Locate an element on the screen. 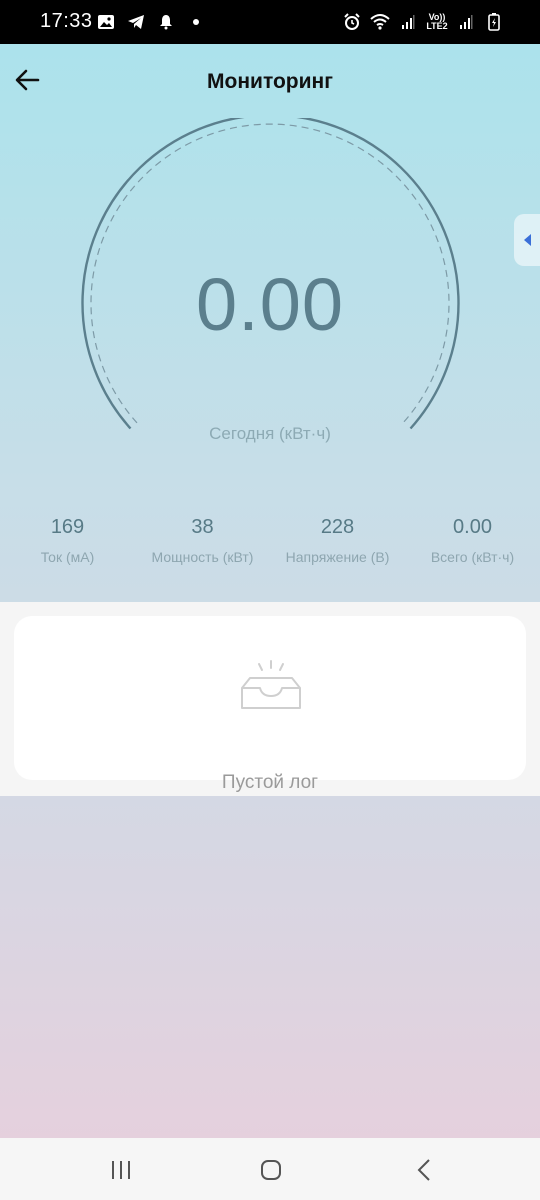  dot-icon is located at coordinates (196, 22).